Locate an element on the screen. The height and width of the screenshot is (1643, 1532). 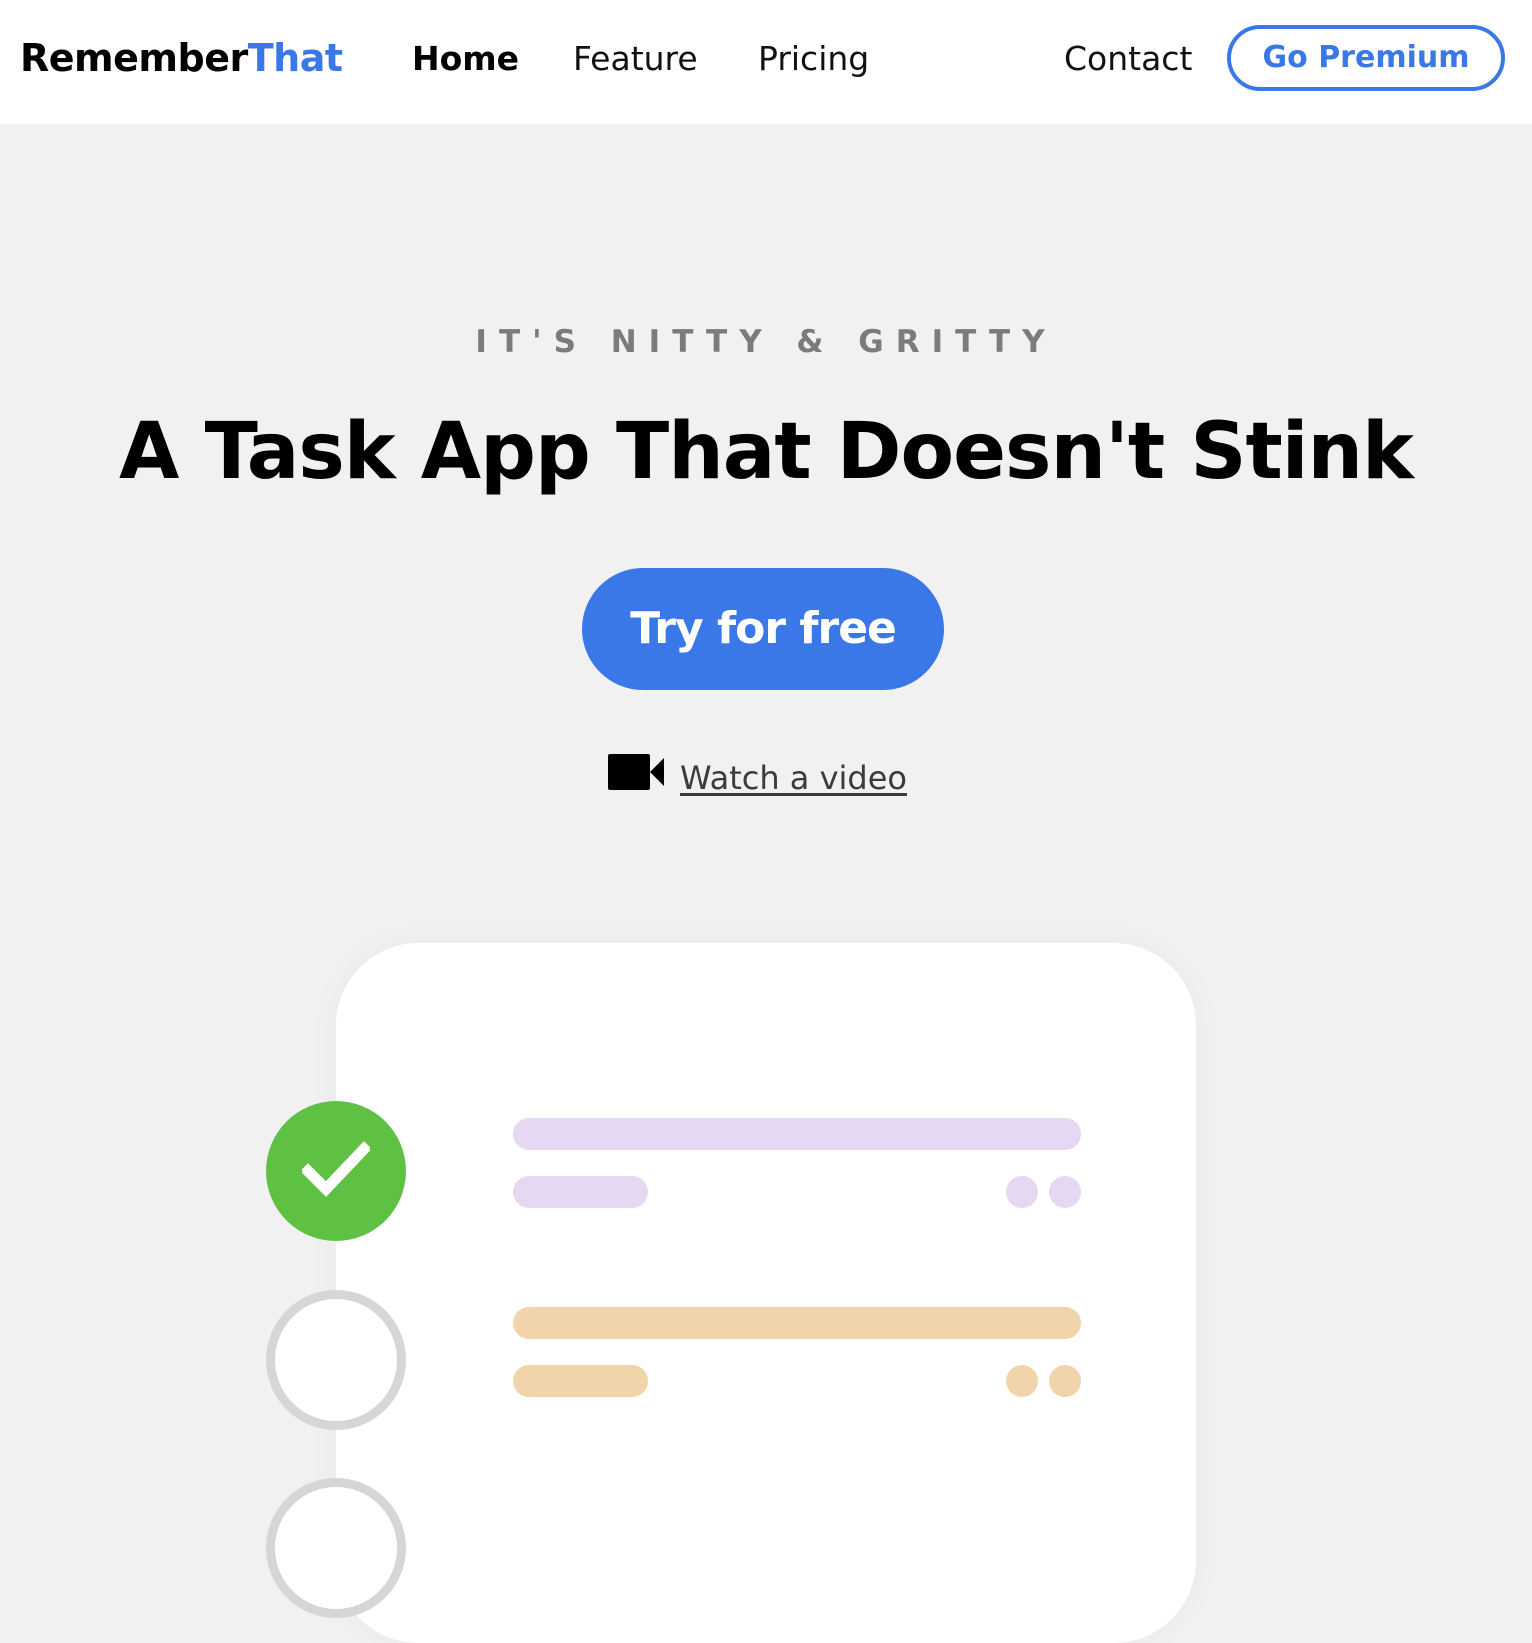
checkmark-icon is located at coordinates (336, 1169).